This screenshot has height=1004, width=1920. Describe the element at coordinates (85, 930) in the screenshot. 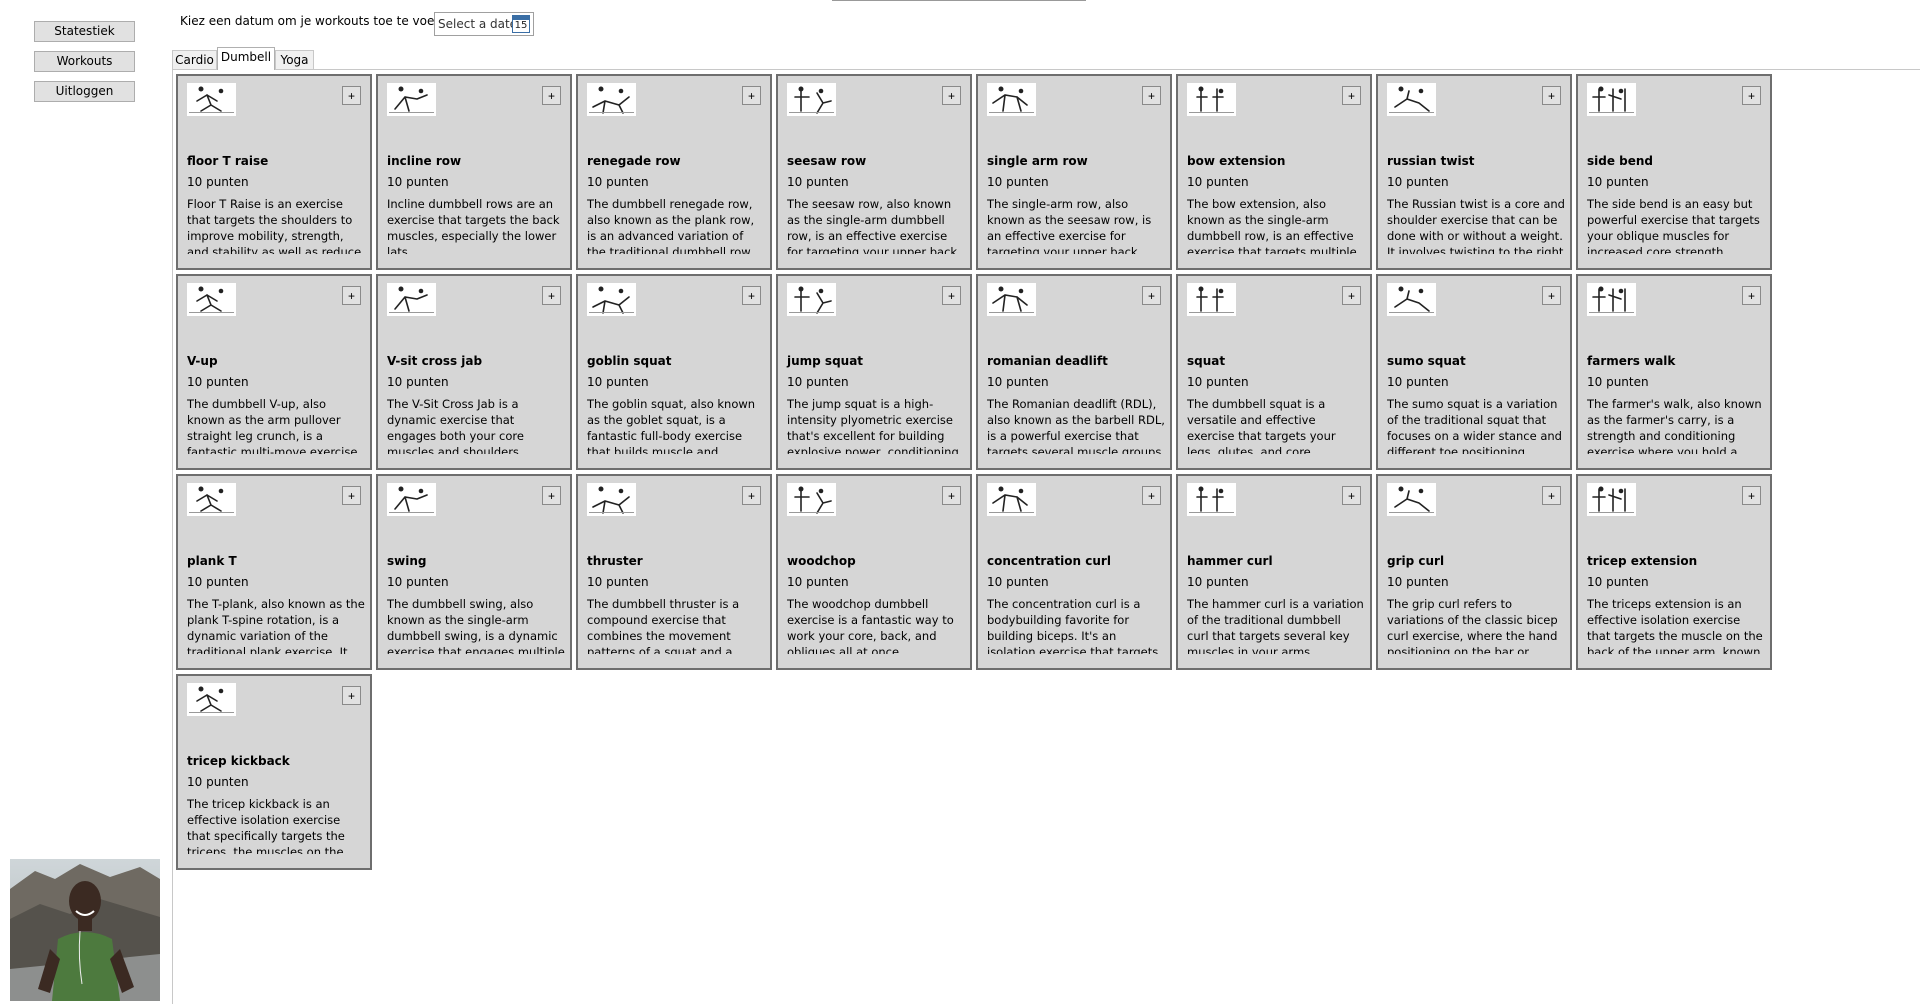

I see `athlete-photo` at that location.